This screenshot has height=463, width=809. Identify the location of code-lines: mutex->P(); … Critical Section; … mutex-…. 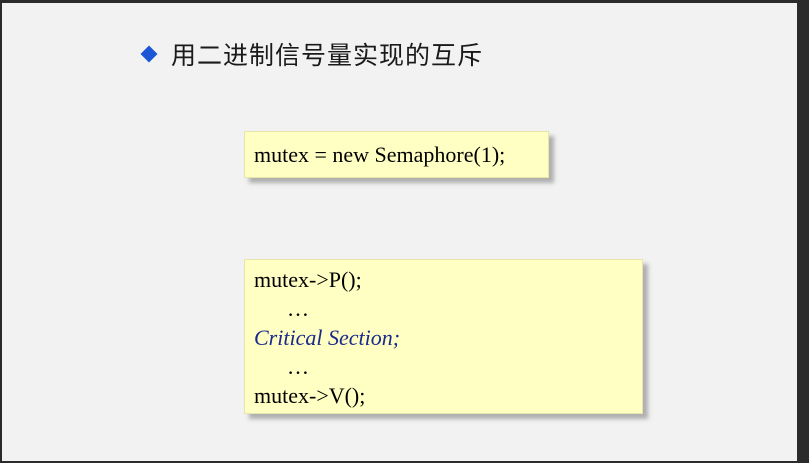
(327, 337).